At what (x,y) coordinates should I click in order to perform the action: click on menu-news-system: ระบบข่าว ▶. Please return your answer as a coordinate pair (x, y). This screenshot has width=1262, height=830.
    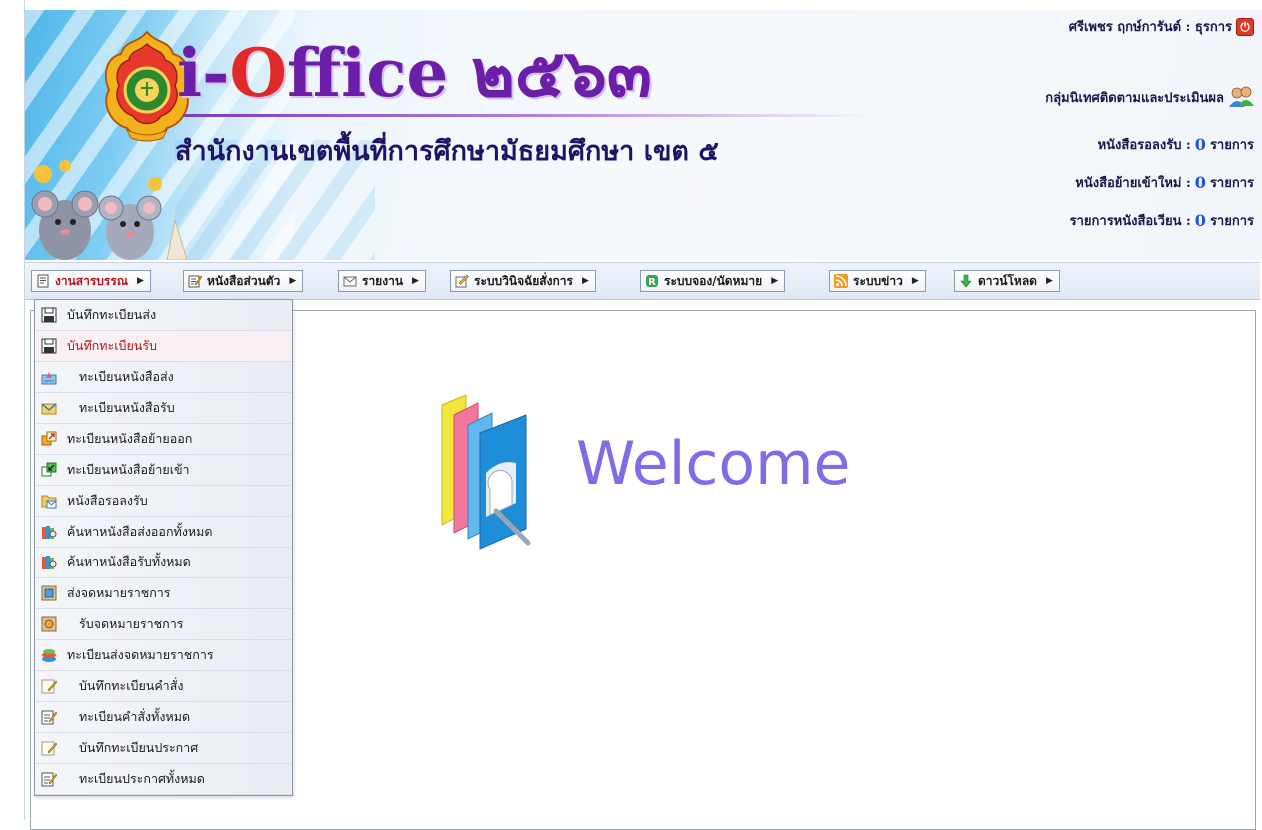
    Looking at the image, I should click on (877, 281).